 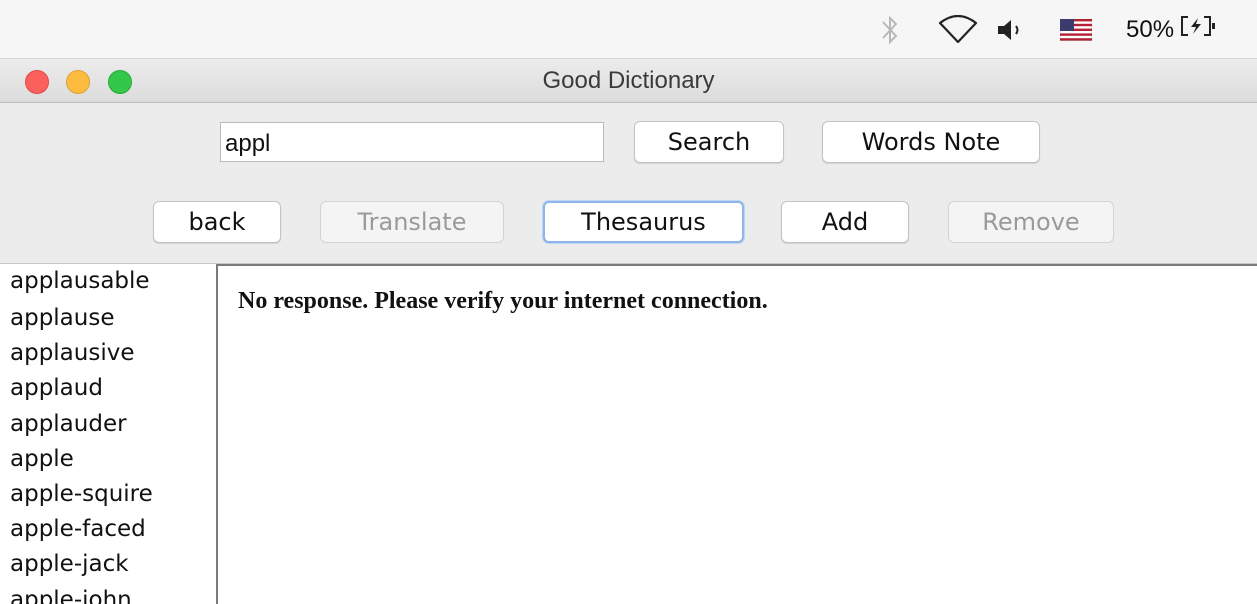 I want to click on list-item: applaud, so click(x=108, y=388).